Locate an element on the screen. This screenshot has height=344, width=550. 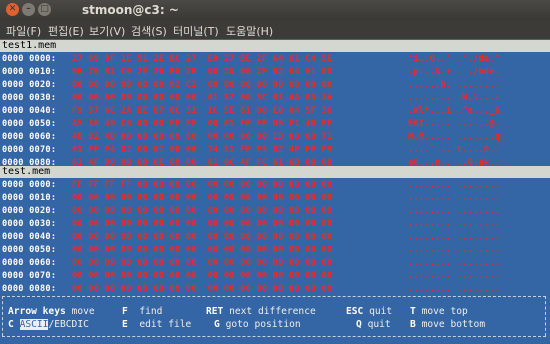
help-bottom-border is located at coordinates (274, 336).